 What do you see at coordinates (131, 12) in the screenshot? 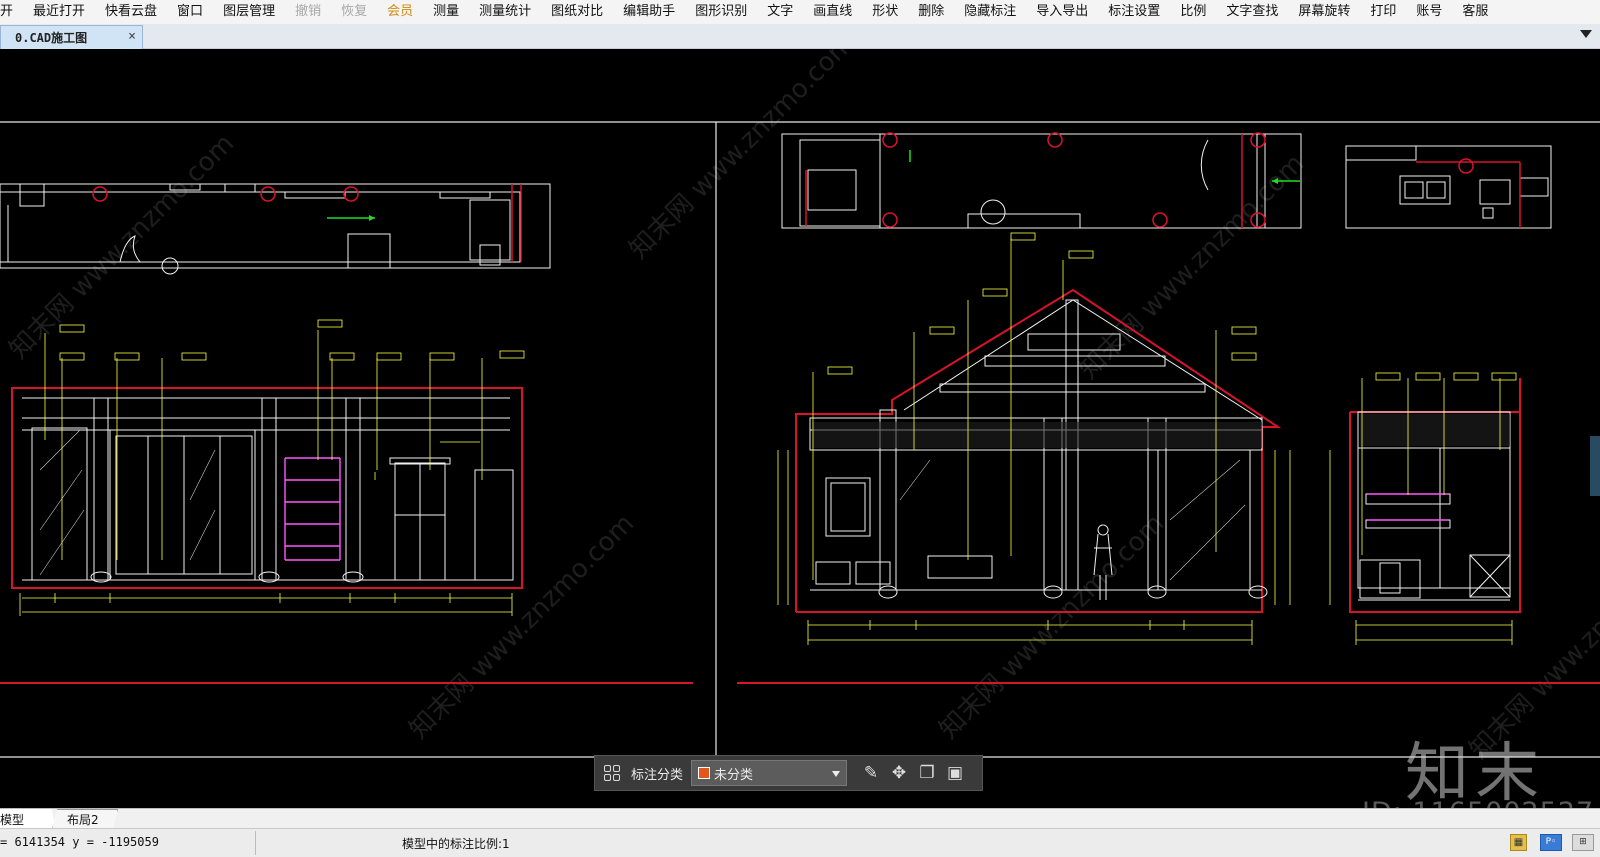
I see `menu-item-2: 快看云盘` at bounding box center [131, 12].